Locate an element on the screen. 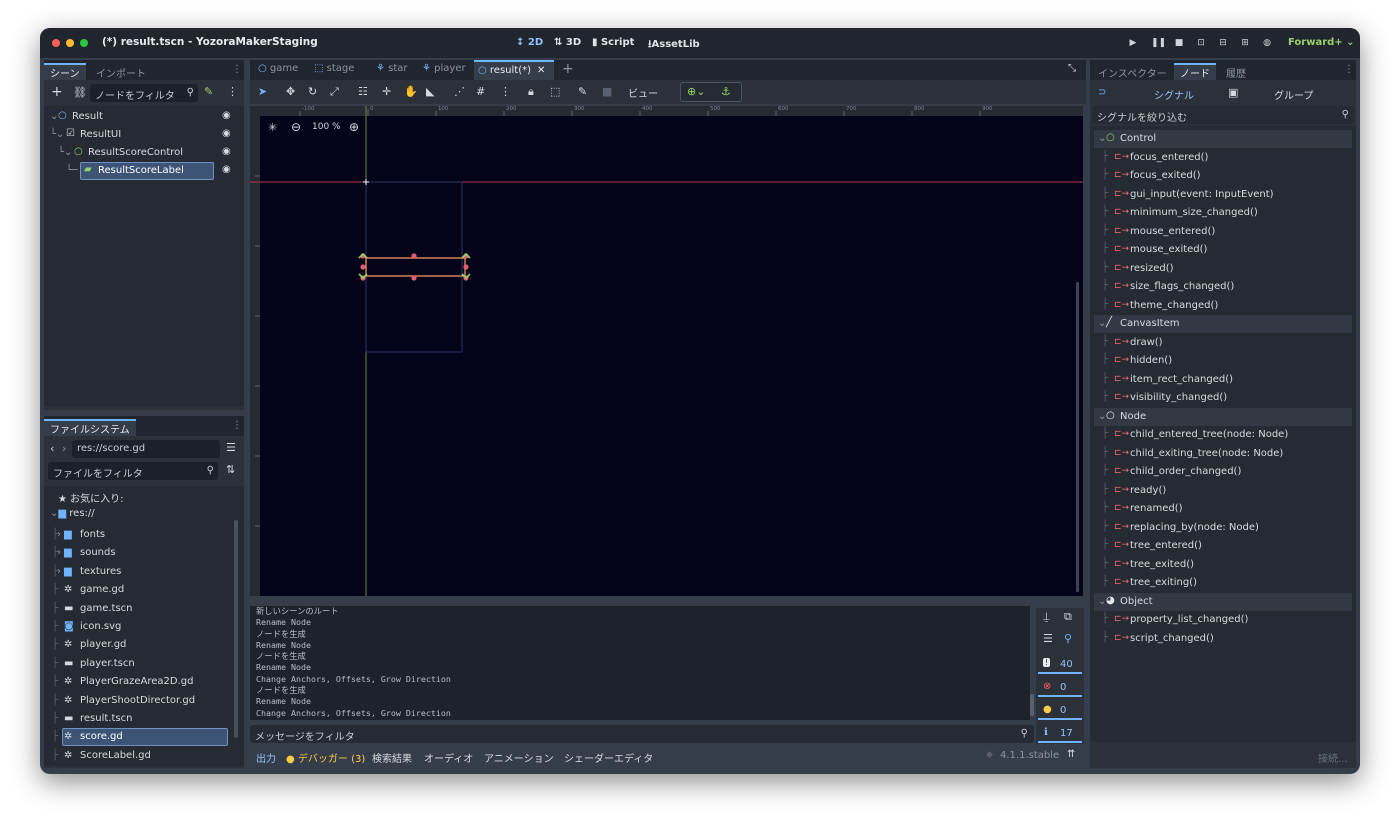  bottom-tab: アニメーション is located at coordinates (519, 757).